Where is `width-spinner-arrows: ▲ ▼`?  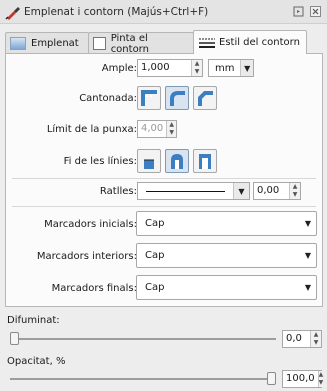 width-spinner-arrows: ▲ ▼ is located at coordinates (196, 68).